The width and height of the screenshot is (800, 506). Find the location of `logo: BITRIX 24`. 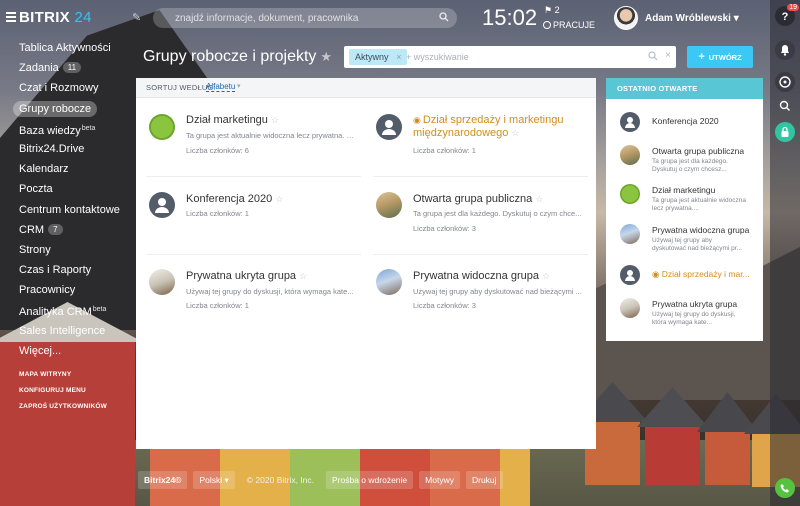

logo: BITRIX 24 is located at coordinates (55, 17).